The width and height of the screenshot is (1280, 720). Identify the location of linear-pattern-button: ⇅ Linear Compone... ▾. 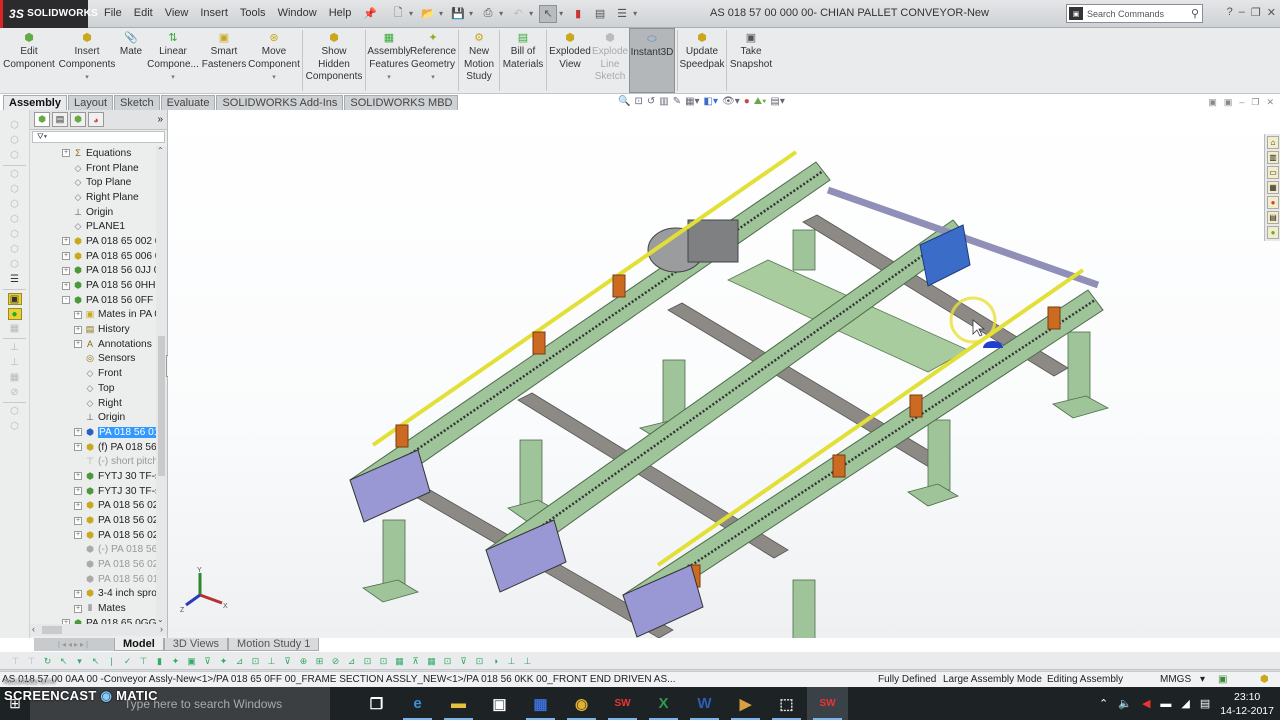
(173, 60).